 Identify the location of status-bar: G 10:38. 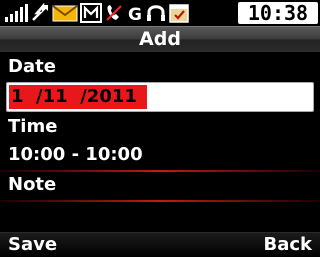
(160, 13).